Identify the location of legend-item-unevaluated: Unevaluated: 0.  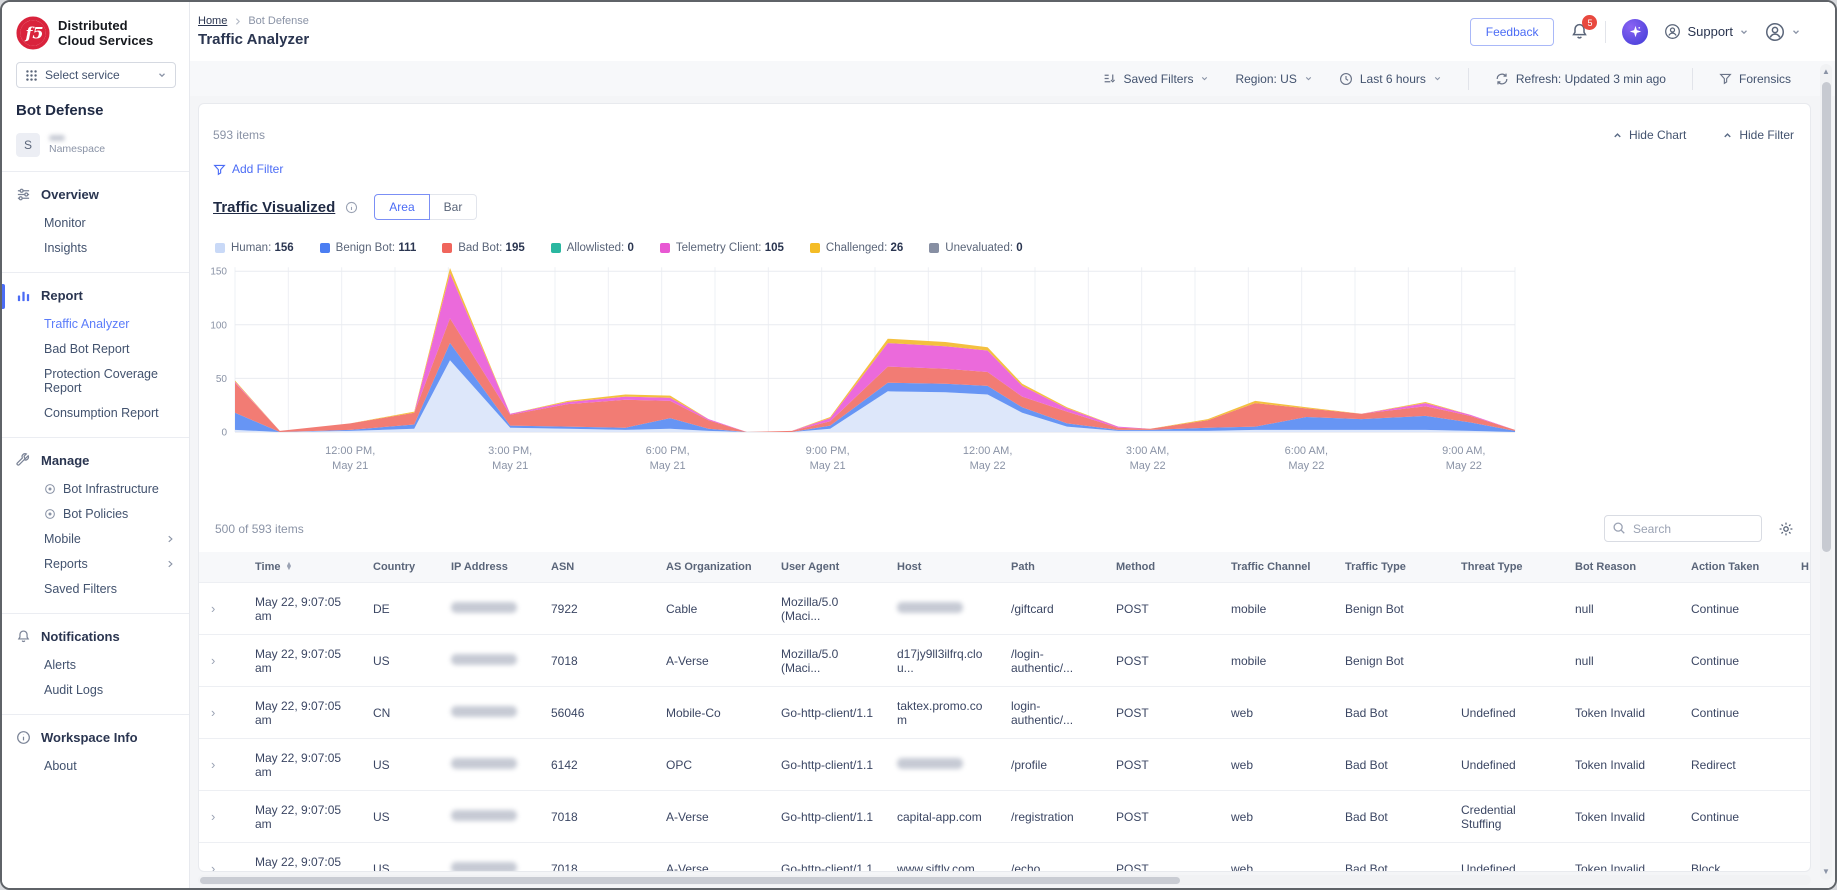
(976, 248).